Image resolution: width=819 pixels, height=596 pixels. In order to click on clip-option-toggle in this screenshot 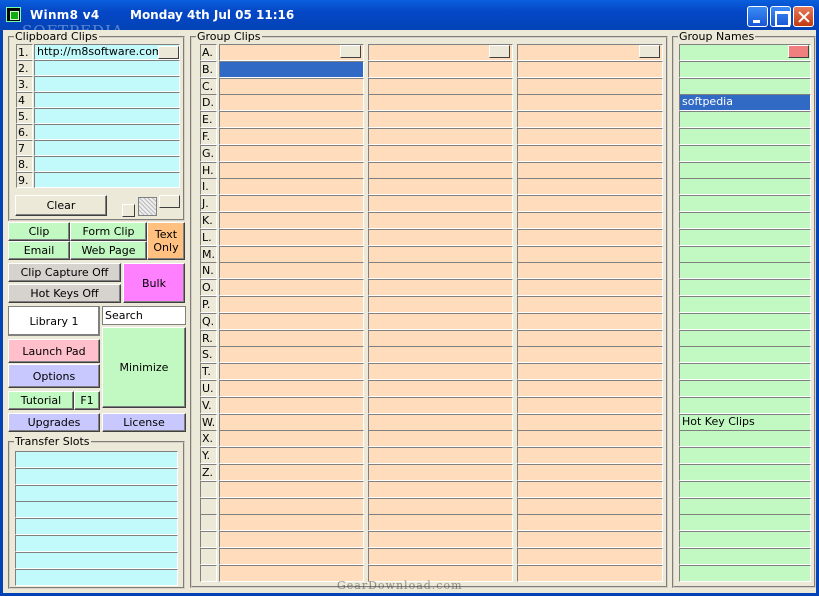, I will do `click(128, 210)`.